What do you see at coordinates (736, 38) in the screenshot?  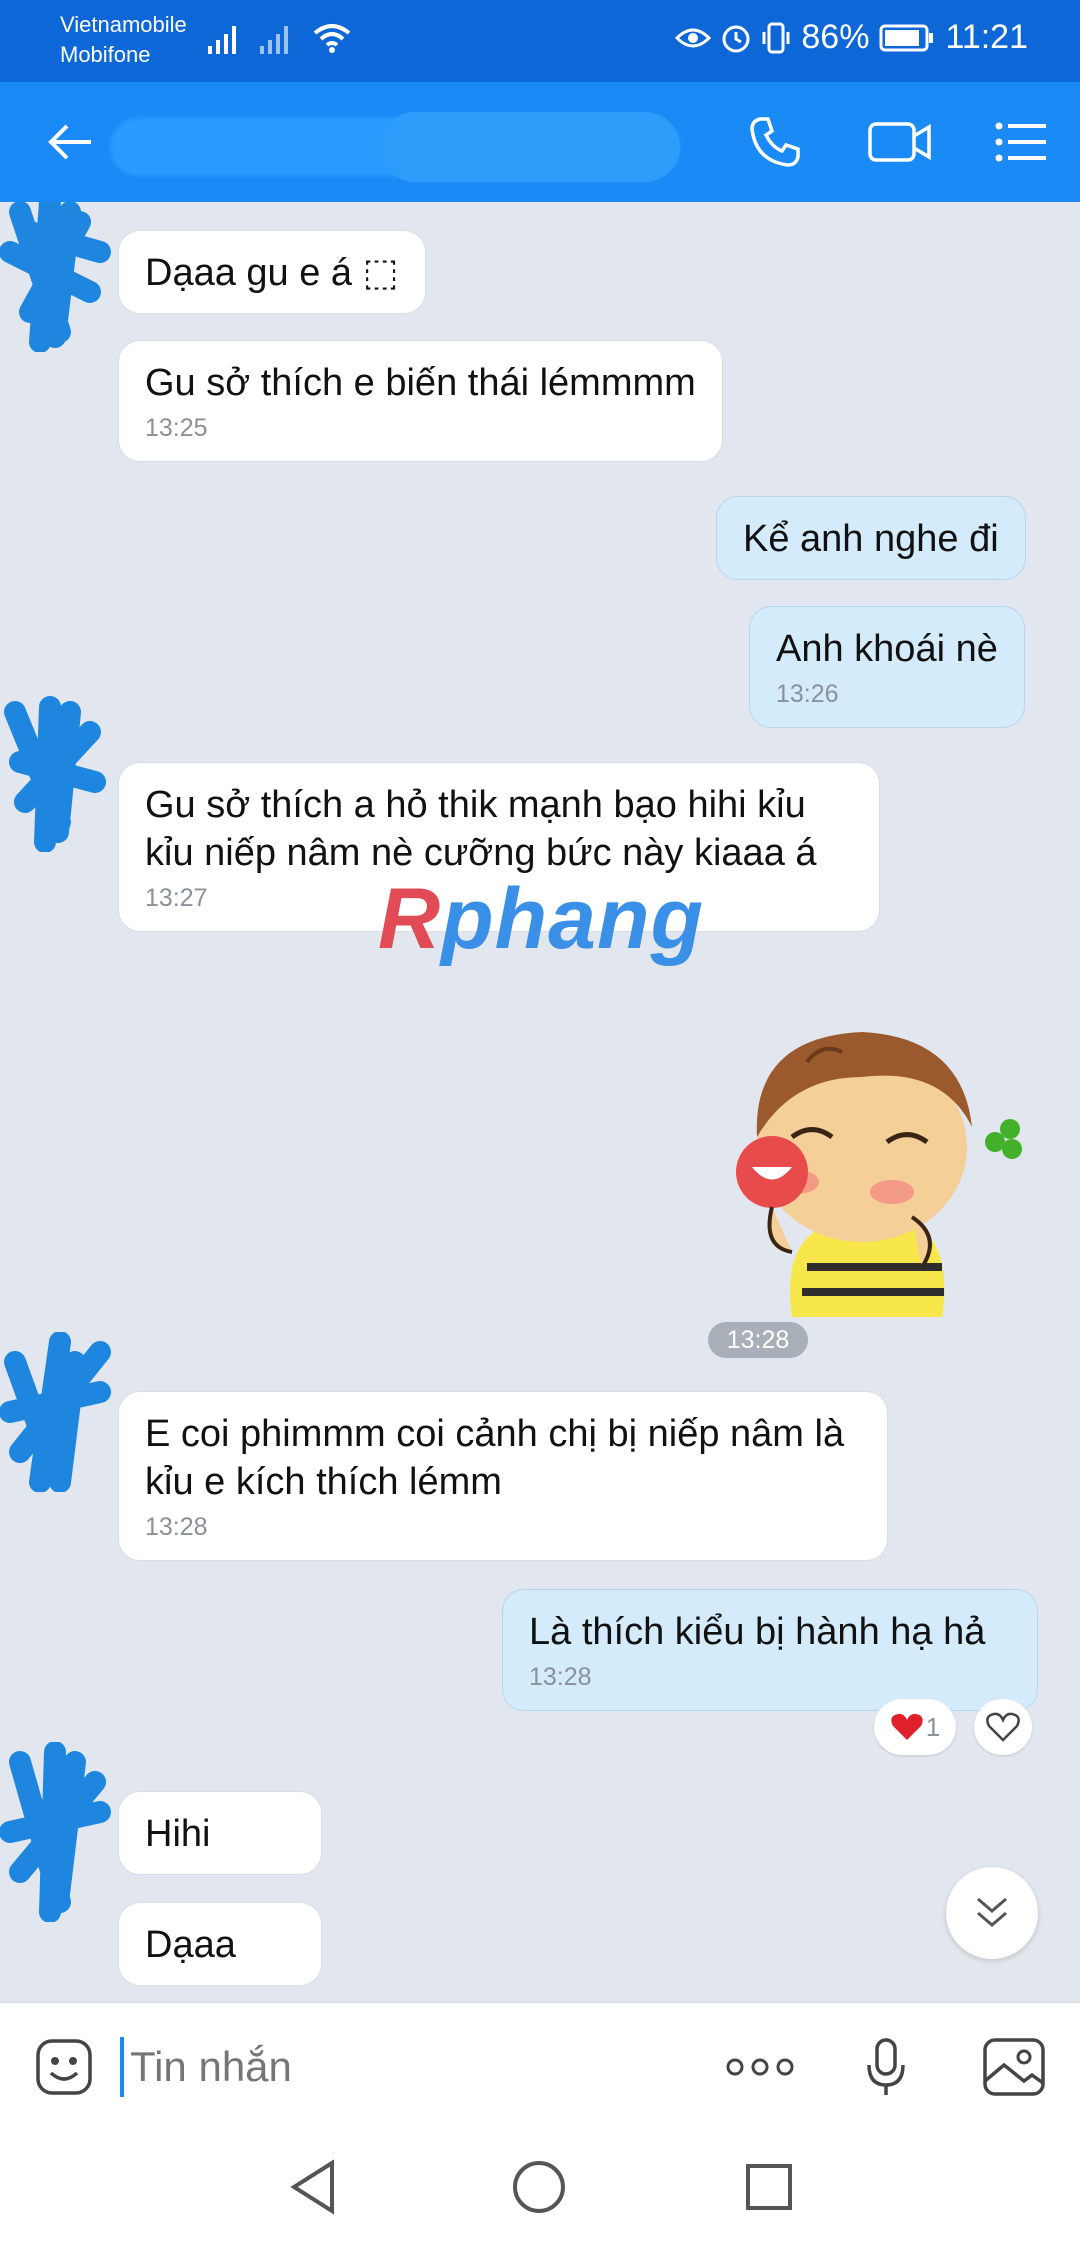 I see `alarm-icon` at bounding box center [736, 38].